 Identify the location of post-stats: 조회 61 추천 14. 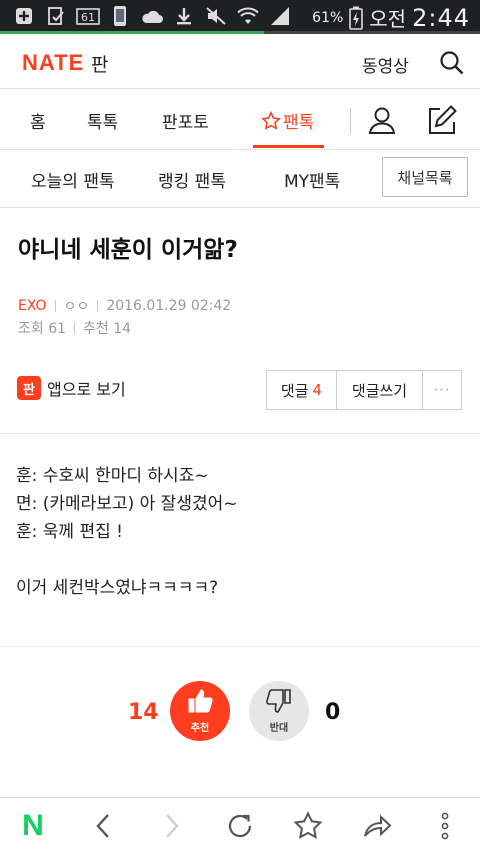
(74, 328).